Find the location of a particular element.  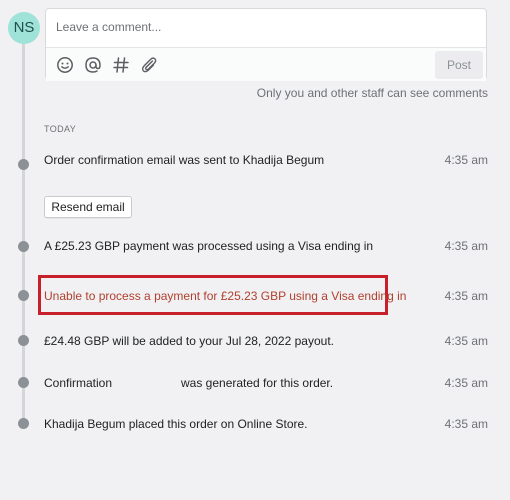

resend-email-button: Resend email is located at coordinates (88, 207).